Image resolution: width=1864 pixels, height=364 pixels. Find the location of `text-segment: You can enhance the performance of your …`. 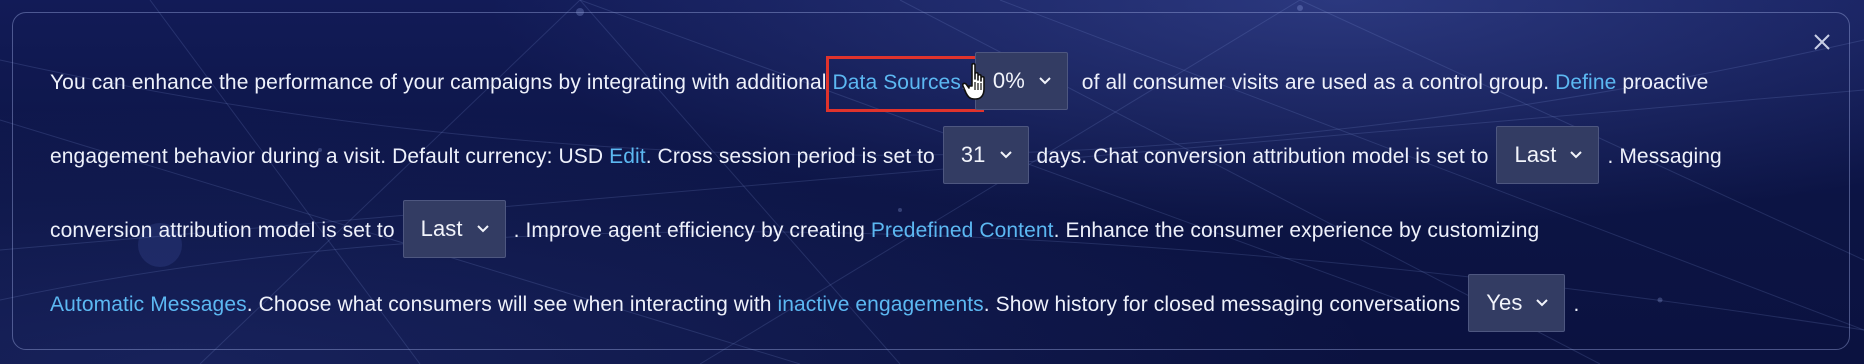

text-segment: You can enhance the performance of your … is located at coordinates (441, 82).